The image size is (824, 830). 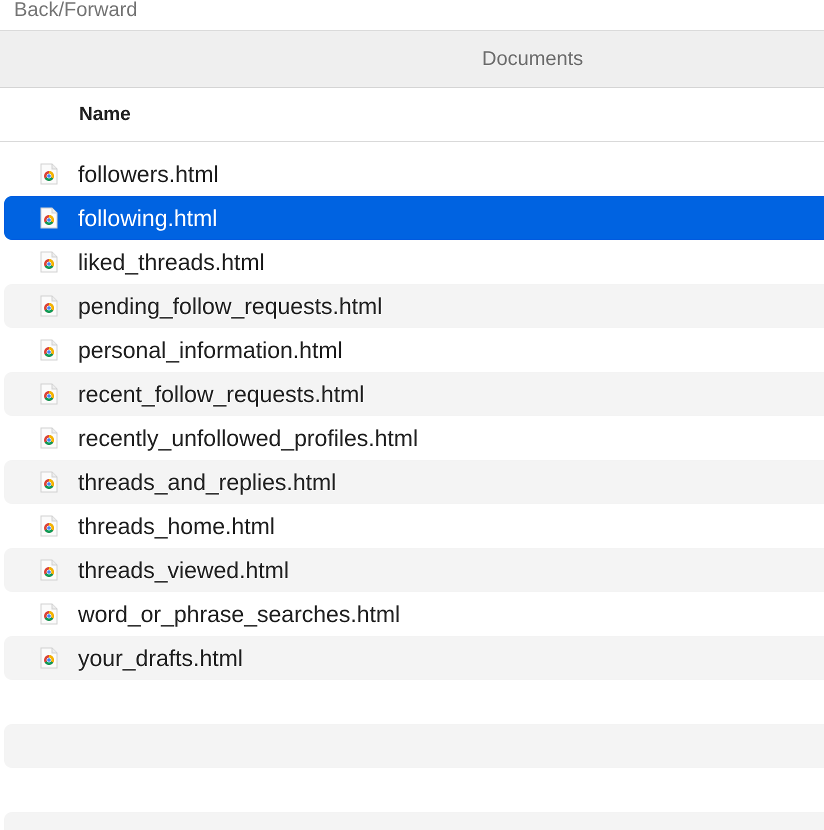 I want to click on file-name: pending_follow_requests.html, so click(x=230, y=306).